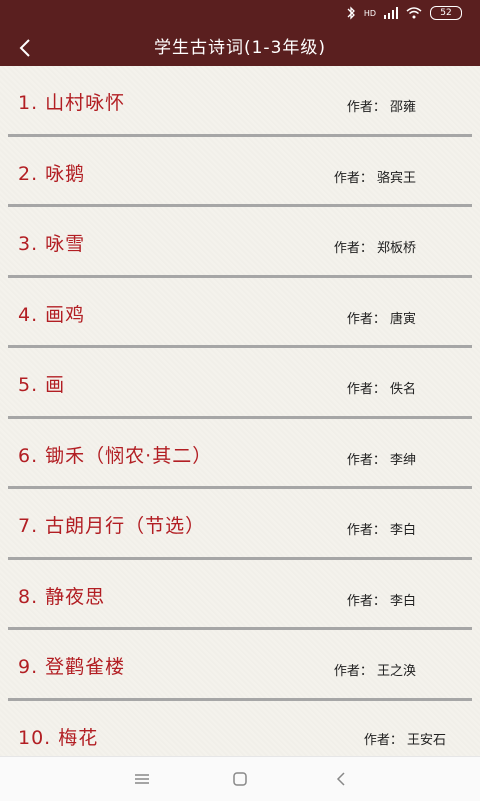 The image size is (480, 801). Describe the element at coordinates (240, 665) in the screenshot. I see `poem-item-9: 9. 登鹳雀楼 作者： 王之涣` at that location.